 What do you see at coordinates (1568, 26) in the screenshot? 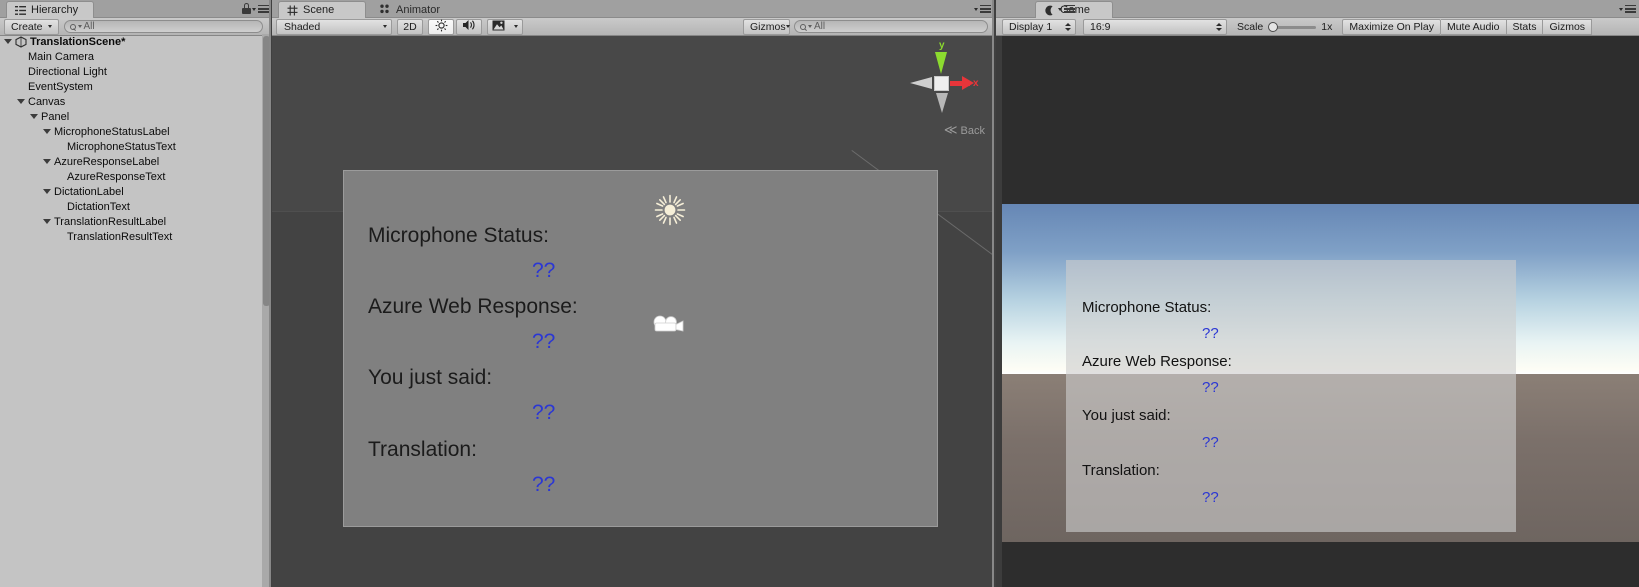
I see `game-gizmos-button: Gizmos` at bounding box center [1568, 26].